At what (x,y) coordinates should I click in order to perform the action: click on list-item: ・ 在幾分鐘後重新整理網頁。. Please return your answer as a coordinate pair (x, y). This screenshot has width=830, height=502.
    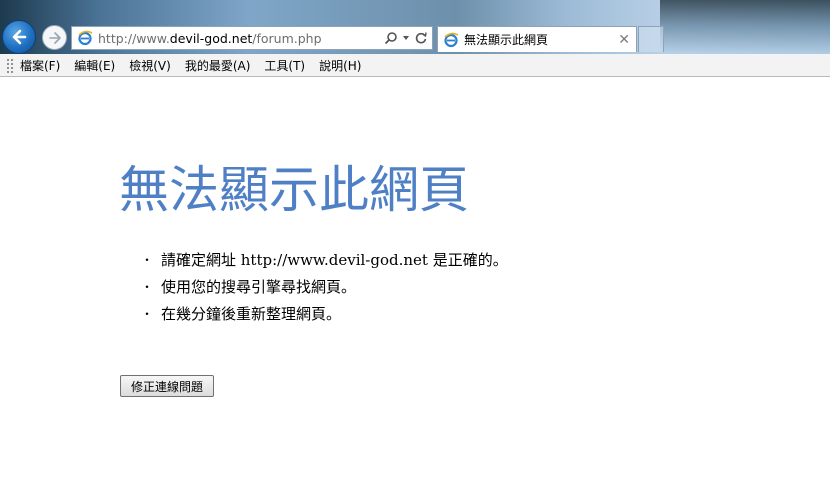
    Looking at the image, I should click on (324, 317).